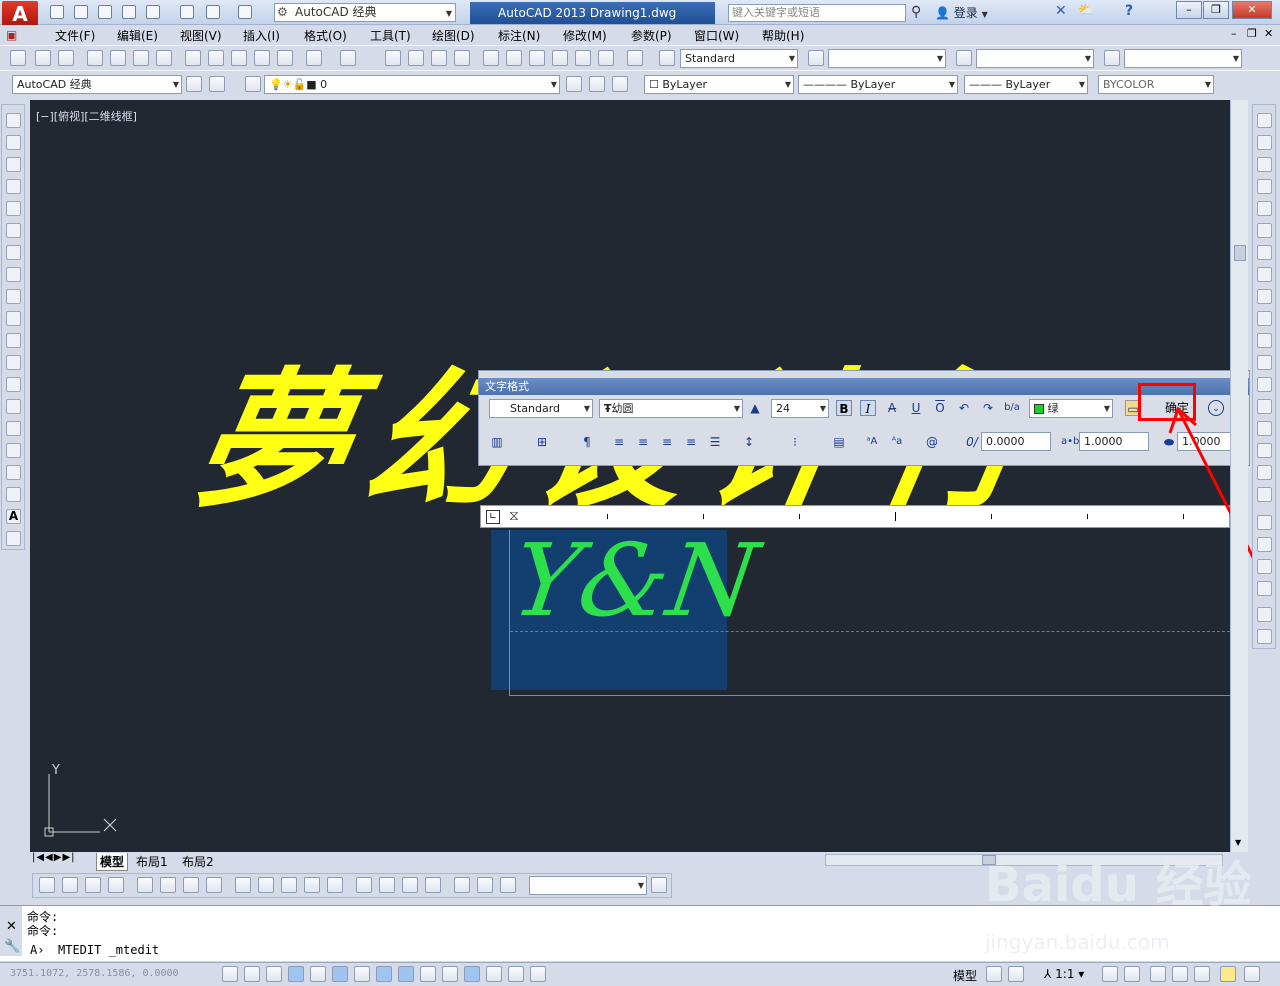 The image size is (1280, 986). What do you see at coordinates (245, 12) in the screenshot?
I see `redo-icon` at bounding box center [245, 12].